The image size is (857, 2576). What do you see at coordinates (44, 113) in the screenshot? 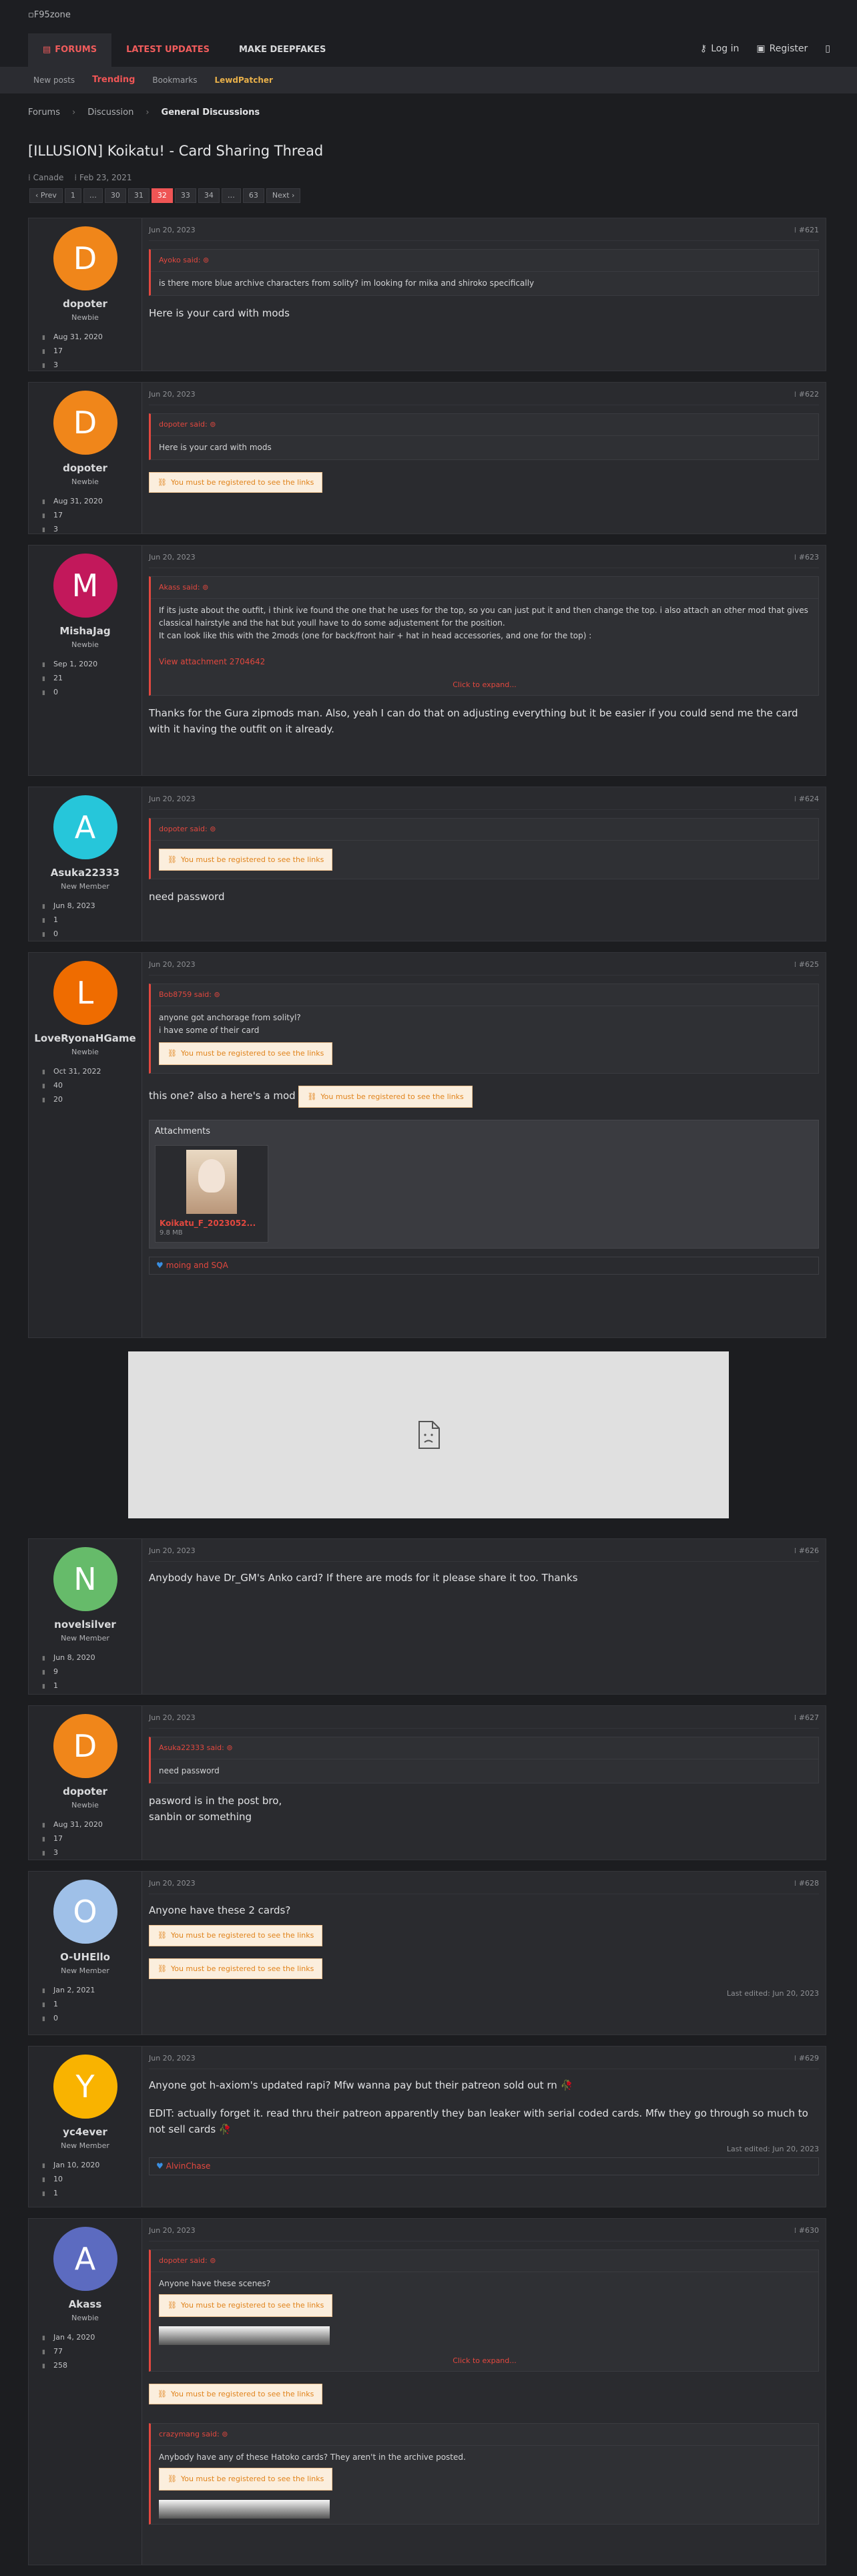
I see `breadcrumb-forums: Forums` at bounding box center [44, 113].